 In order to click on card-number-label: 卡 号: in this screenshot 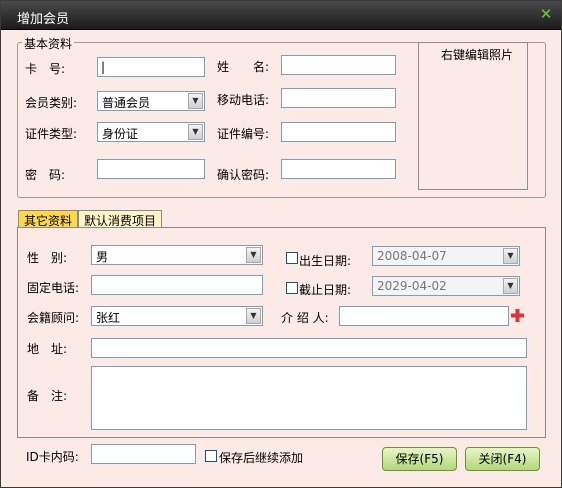, I will do `click(45, 69)`.